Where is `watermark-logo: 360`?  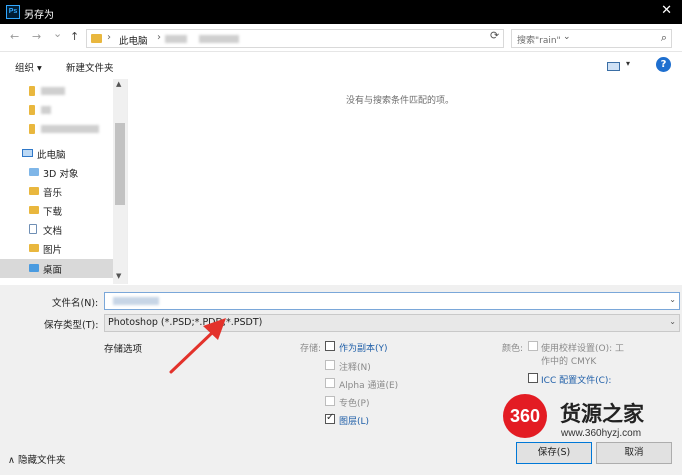
watermark-logo: 360 is located at coordinates (525, 416).